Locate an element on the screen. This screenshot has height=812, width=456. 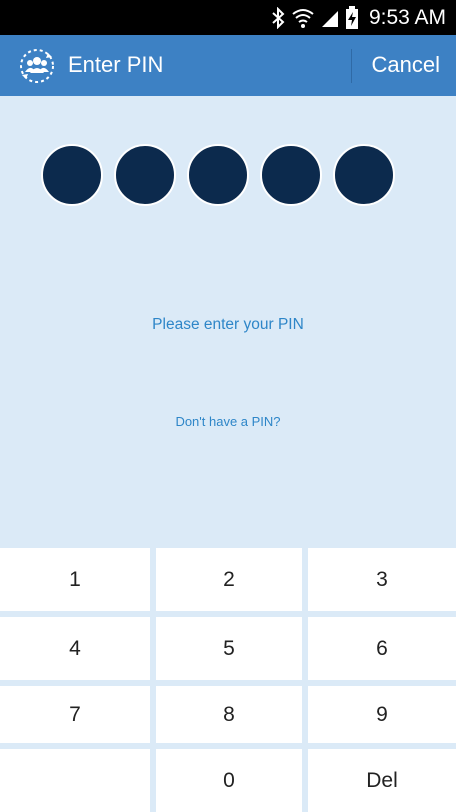
cancel-button: Cancel is located at coordinates (406, 65).